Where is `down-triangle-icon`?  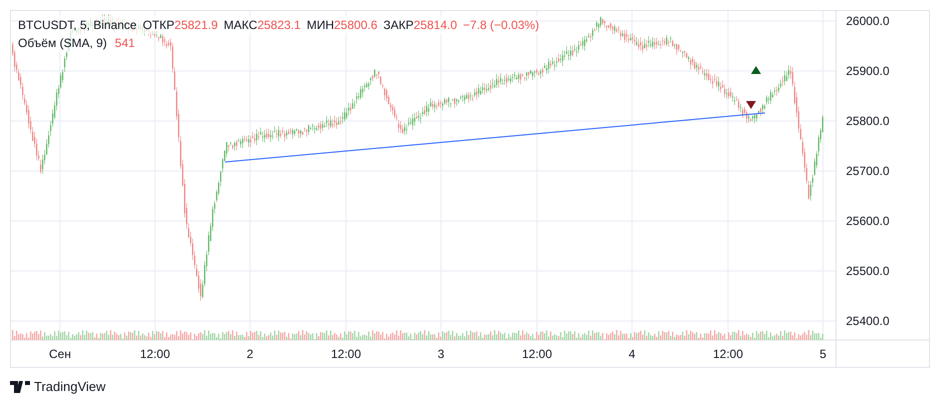 down-triangle-icon is located at coordinates (751, 105).